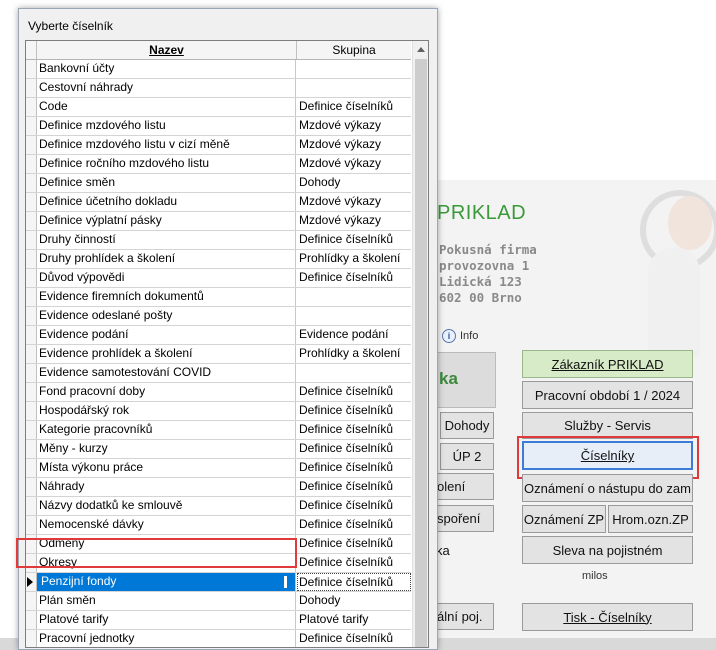 The image size is (716, 650). Describe the element at coordinates (421, 353) in the screenshot. I see `scrollbar-thumb` at that location.